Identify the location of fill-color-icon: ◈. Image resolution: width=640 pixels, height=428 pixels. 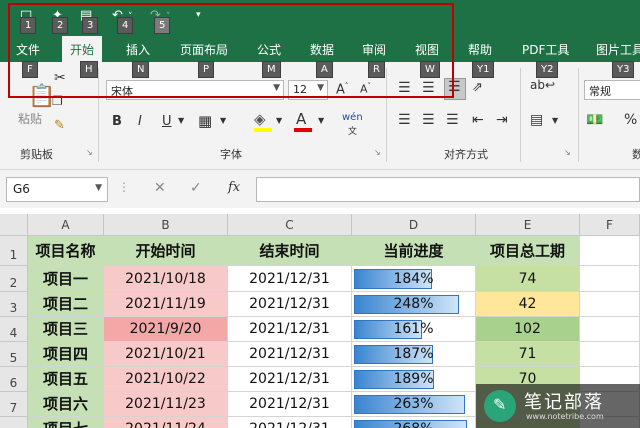
(260, 119).